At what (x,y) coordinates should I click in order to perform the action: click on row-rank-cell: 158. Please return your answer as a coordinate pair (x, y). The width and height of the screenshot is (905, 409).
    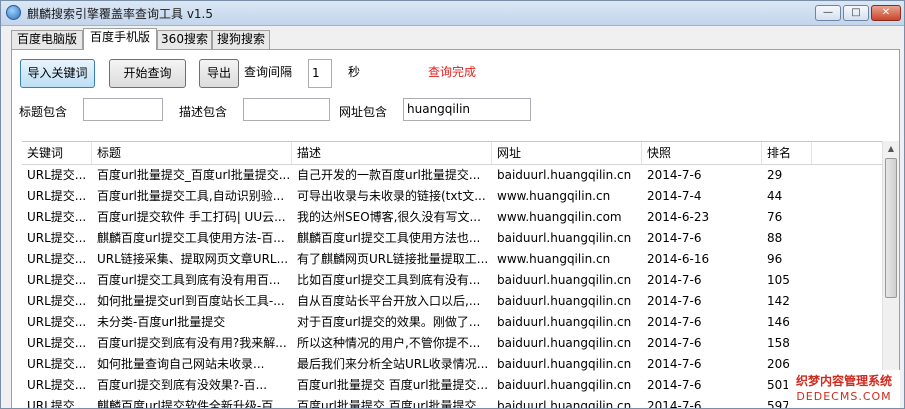
    Looking at the image, I should click on (778, 343).